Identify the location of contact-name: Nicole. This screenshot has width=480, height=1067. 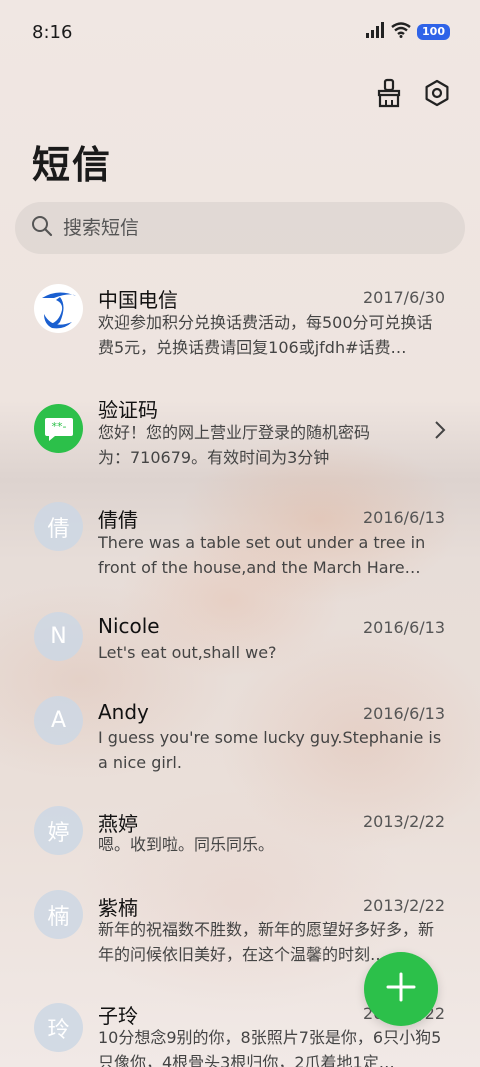
(129, 626).